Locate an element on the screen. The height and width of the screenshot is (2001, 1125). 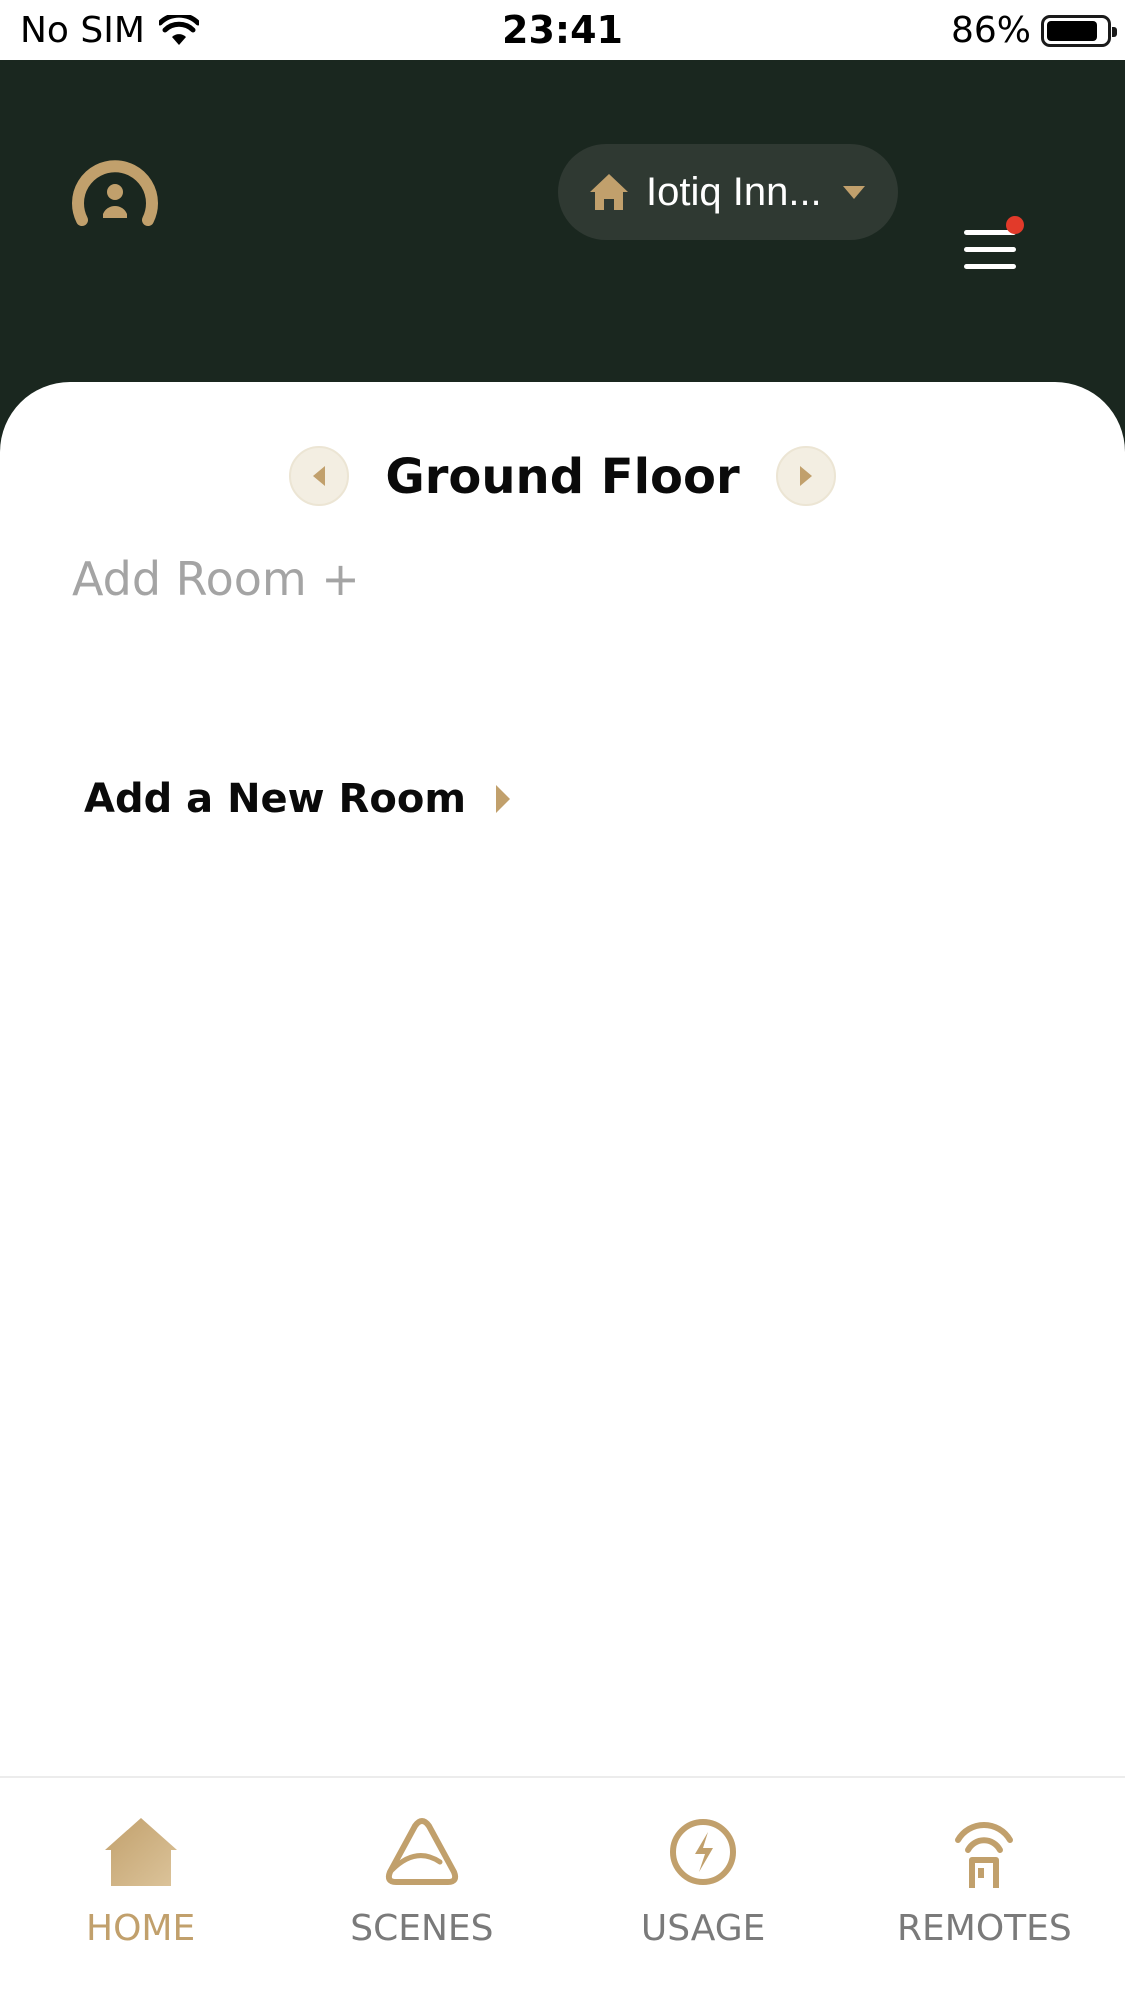
add-new-room-button: Add a New Room is located at coordinates (298, 799).